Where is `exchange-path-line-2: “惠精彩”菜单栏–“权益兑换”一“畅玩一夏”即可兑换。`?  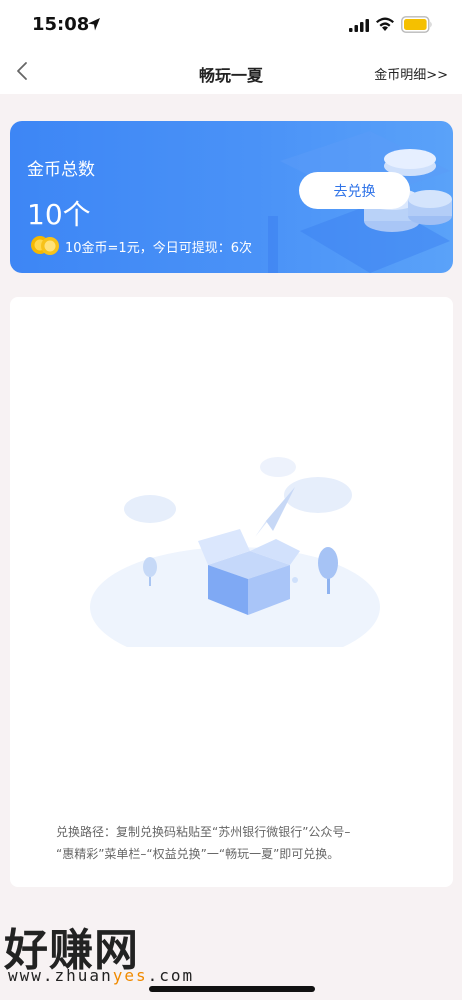 exchange-path-line-2: “惠精彩”菜单栏–“权益兑换”一“畅玩一夏”即可兑换。 is located at coordinates (198, 854).